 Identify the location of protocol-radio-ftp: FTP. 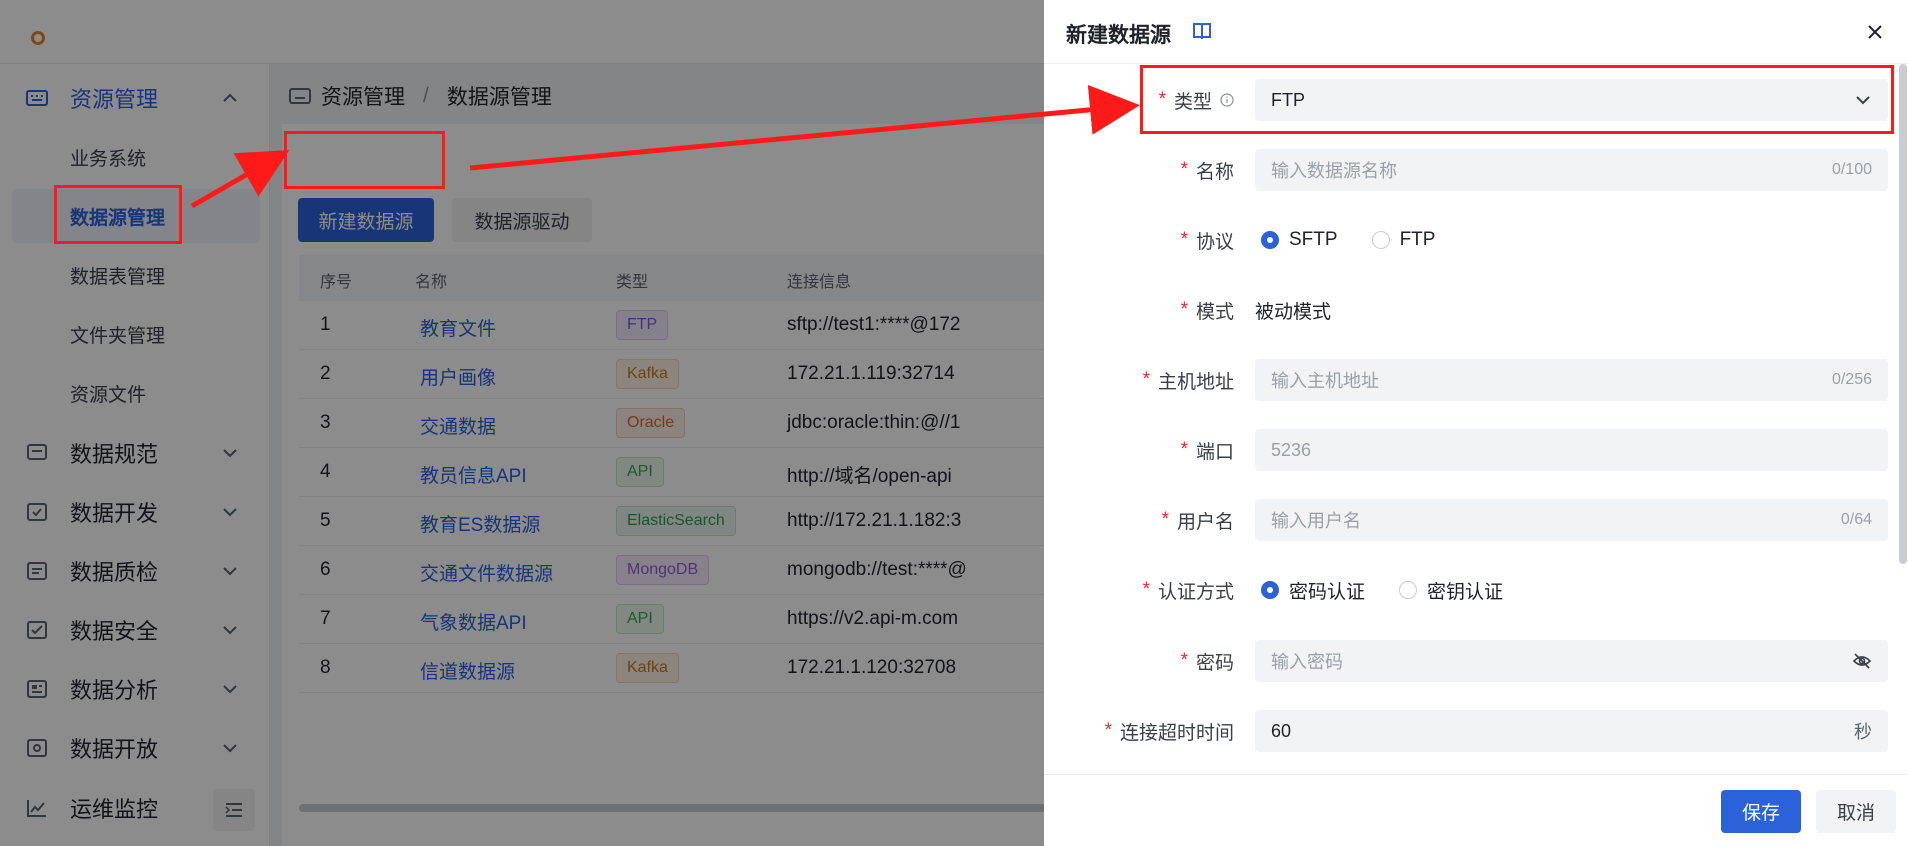
(1403, 240).